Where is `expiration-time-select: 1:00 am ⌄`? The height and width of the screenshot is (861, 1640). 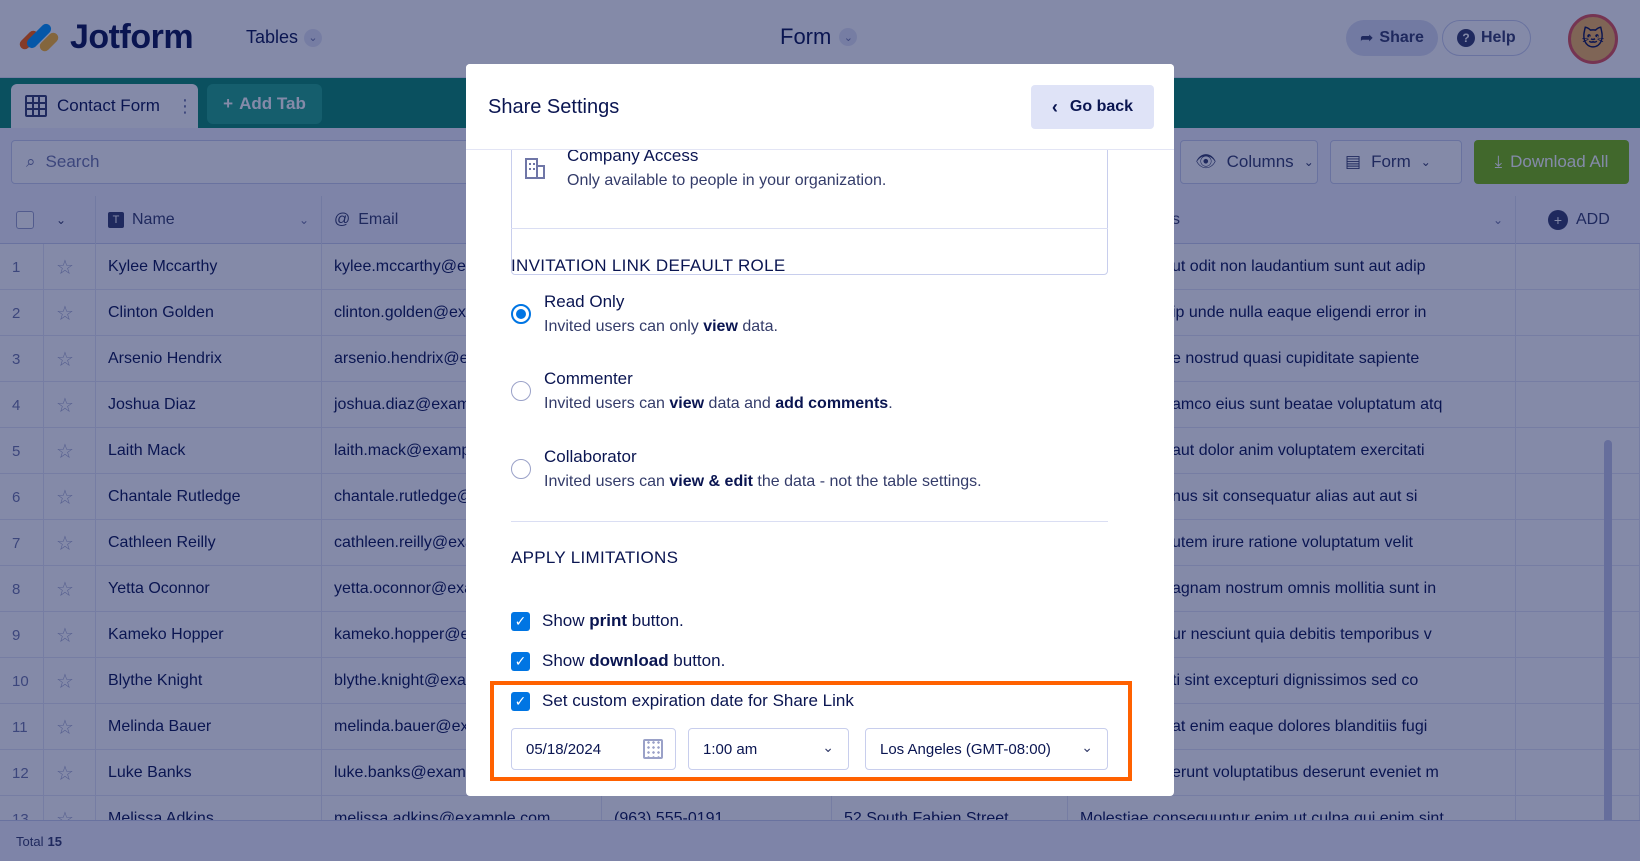 expiration-time-select: 1:00 am ⌄ is located at coordinates (768, 749).